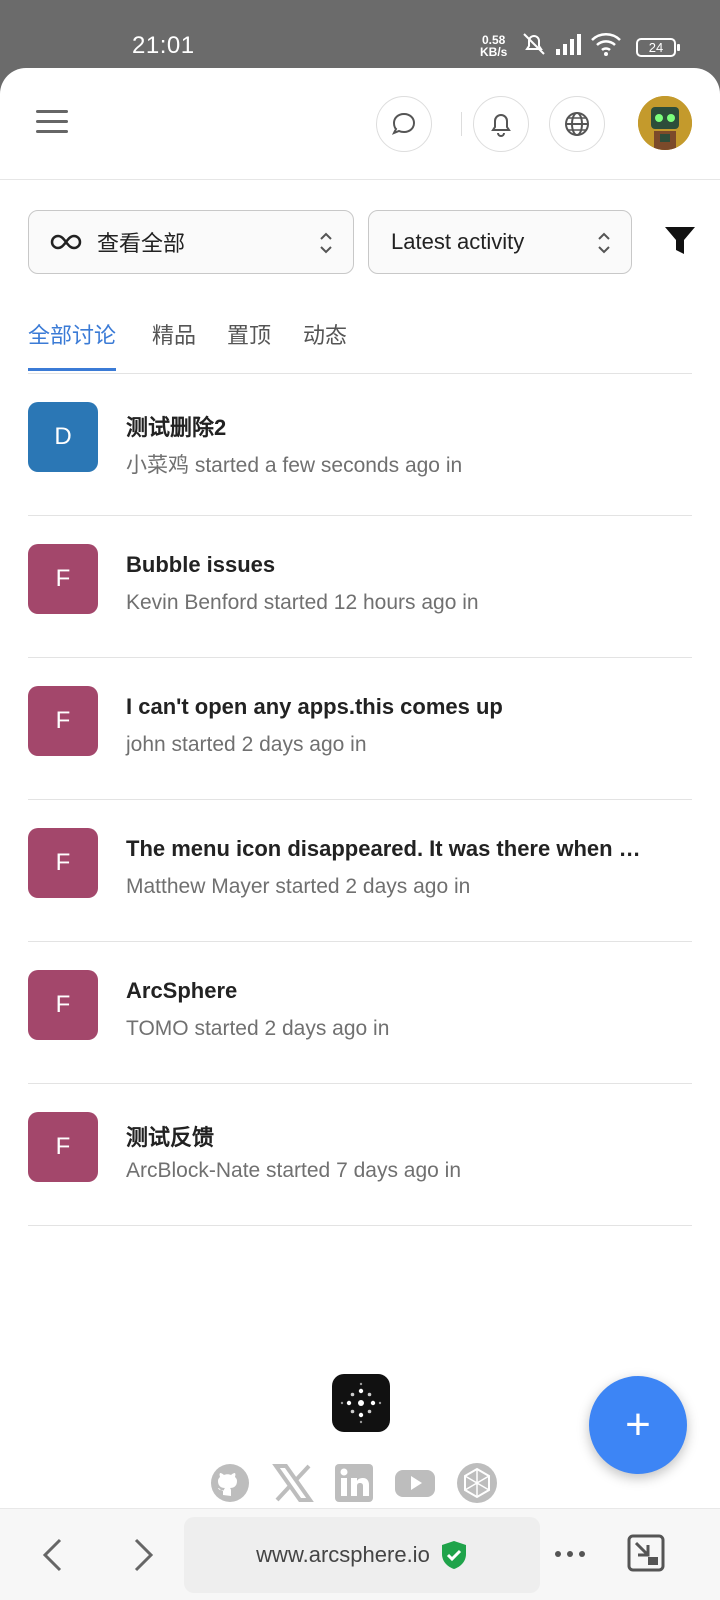 Image resolution: width=720 pixels, height=1600 pixels. I want to click on x-icon, so click(293, 1483).